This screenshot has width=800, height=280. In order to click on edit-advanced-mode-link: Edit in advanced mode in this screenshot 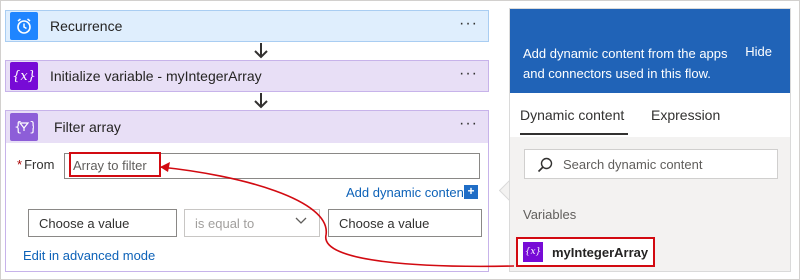, I will do `click(89, 255)`.